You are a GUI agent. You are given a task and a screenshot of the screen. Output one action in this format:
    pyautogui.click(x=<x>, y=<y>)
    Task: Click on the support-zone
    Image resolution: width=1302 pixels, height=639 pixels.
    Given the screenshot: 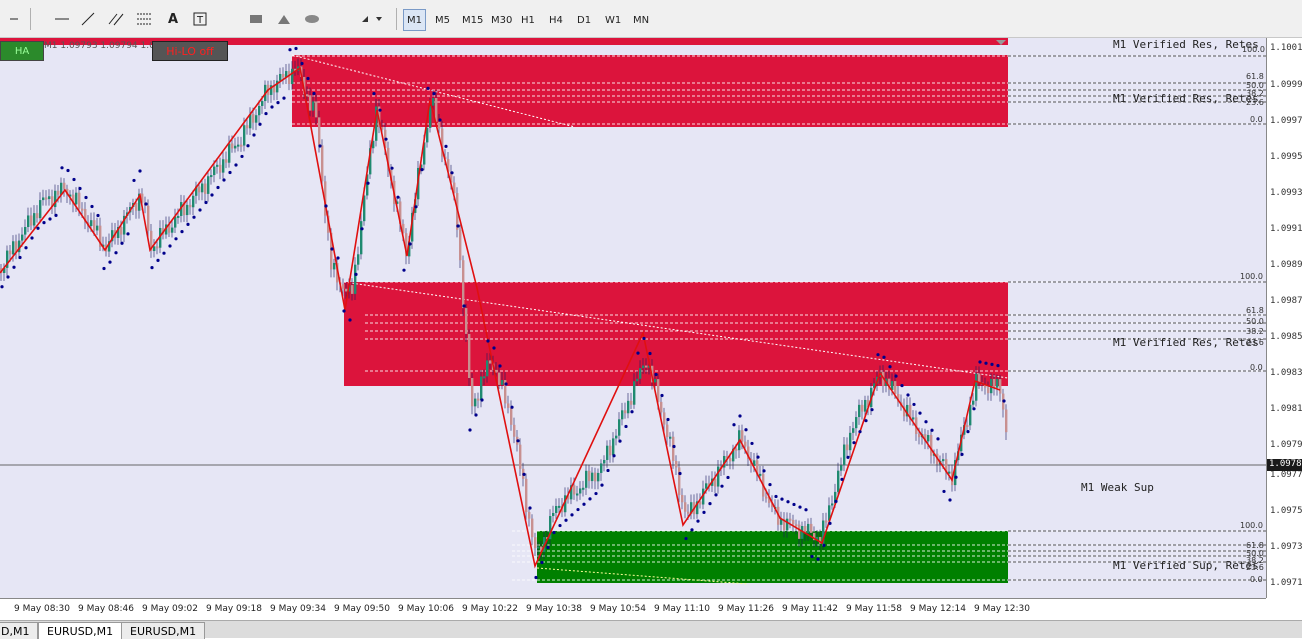 What is the action you would take?
    pyautogui.click(x=772, y=557)
    